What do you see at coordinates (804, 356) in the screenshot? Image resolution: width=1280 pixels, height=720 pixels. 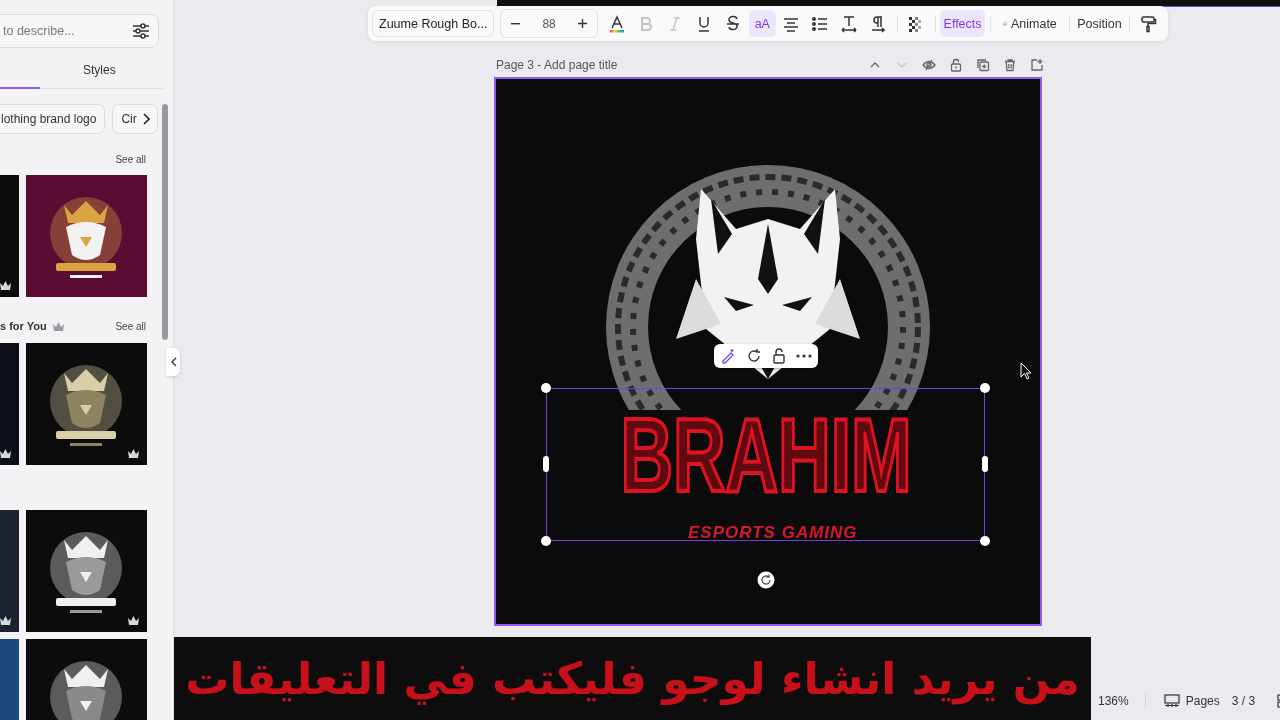 I see `more-icon` at bounding box center [804, 356].